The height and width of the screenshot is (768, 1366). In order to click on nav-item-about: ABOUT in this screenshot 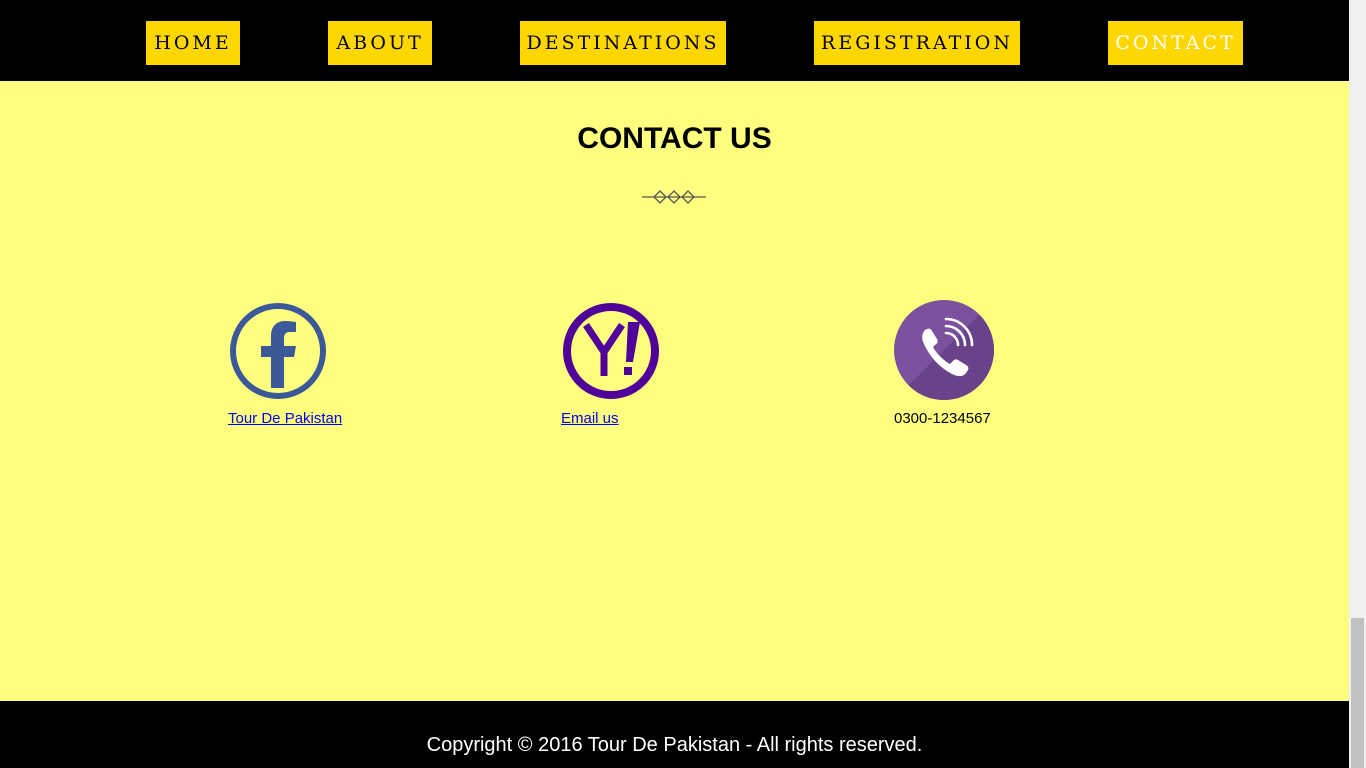, I will do `click(380, 43)`.